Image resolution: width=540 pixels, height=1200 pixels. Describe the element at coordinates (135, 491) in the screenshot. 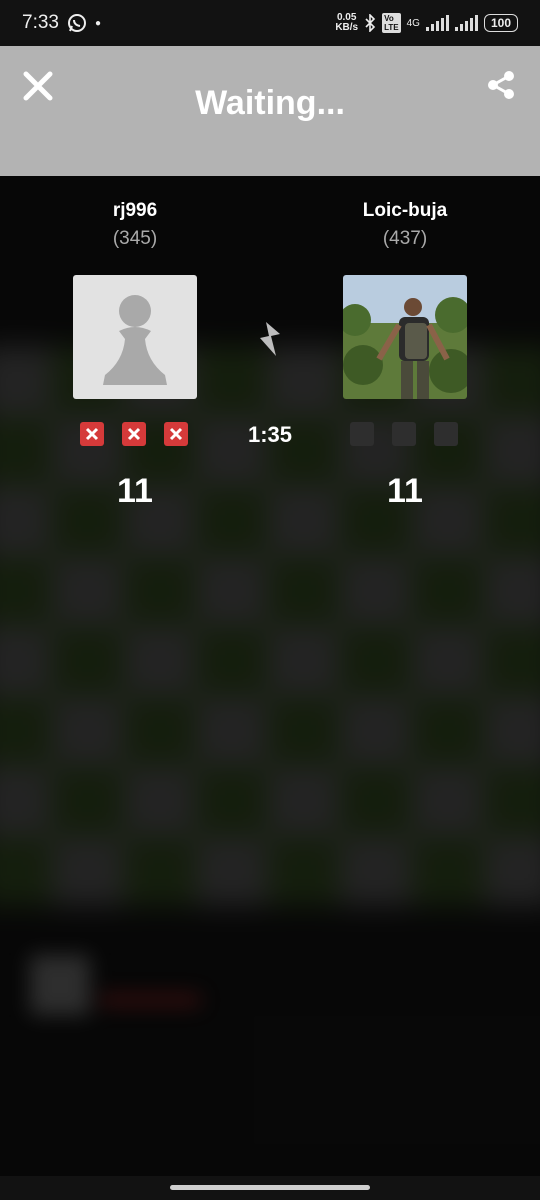

I see `player-left-score: 11` at that location.